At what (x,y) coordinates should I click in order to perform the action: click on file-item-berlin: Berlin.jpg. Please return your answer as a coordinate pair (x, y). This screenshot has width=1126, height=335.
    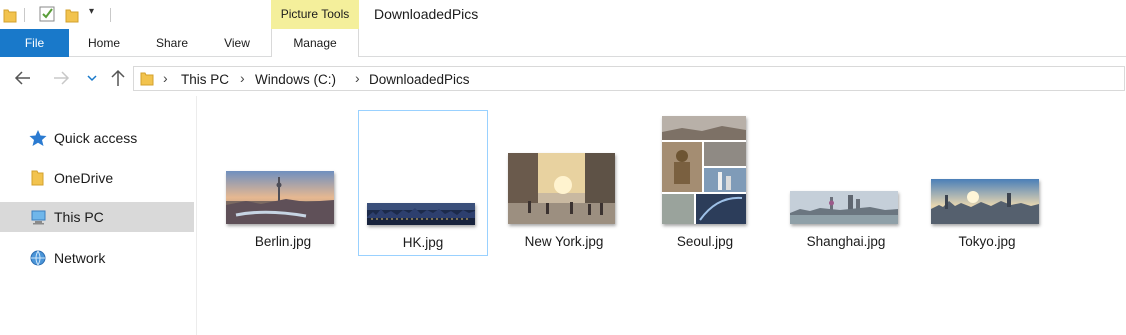
    Looking at the image, I should click on (283, 183).